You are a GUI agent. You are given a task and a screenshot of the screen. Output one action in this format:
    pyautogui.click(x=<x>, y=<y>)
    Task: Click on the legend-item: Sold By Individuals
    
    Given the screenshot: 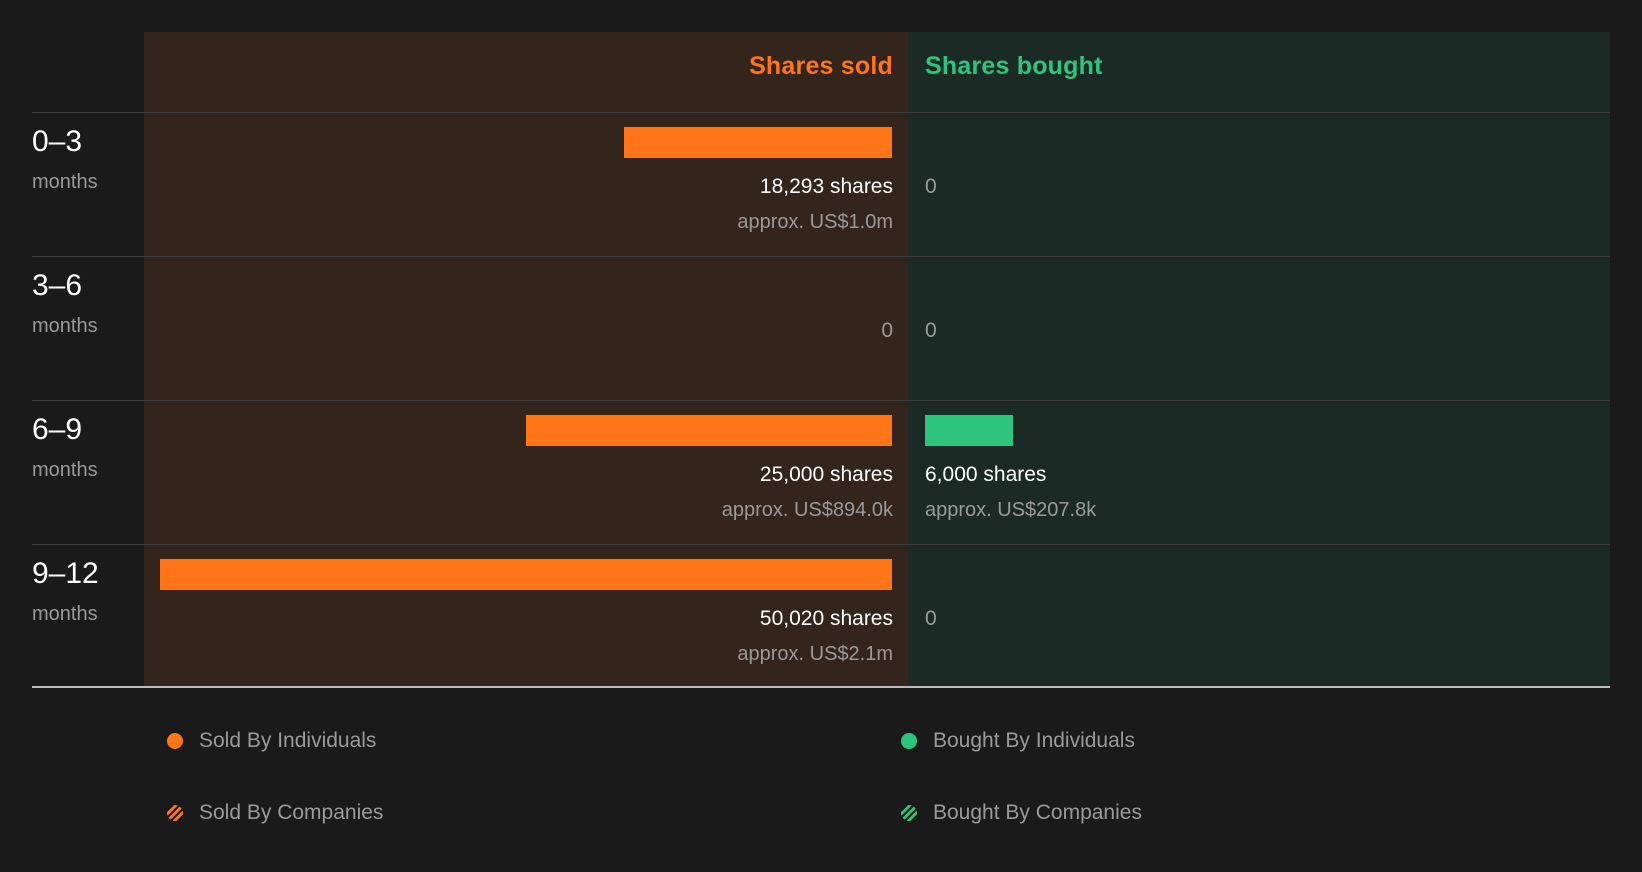 What is the action you would take?
    pyautogui.click(x=271, y=741)
    